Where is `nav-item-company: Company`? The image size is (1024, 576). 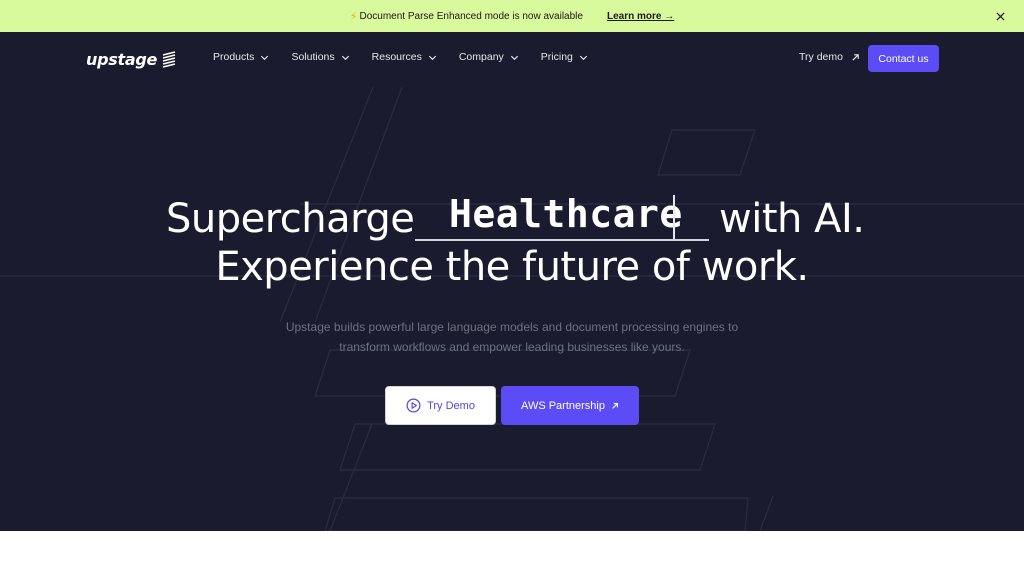 nav-item-company: Company is located at coordinates (489, 57).